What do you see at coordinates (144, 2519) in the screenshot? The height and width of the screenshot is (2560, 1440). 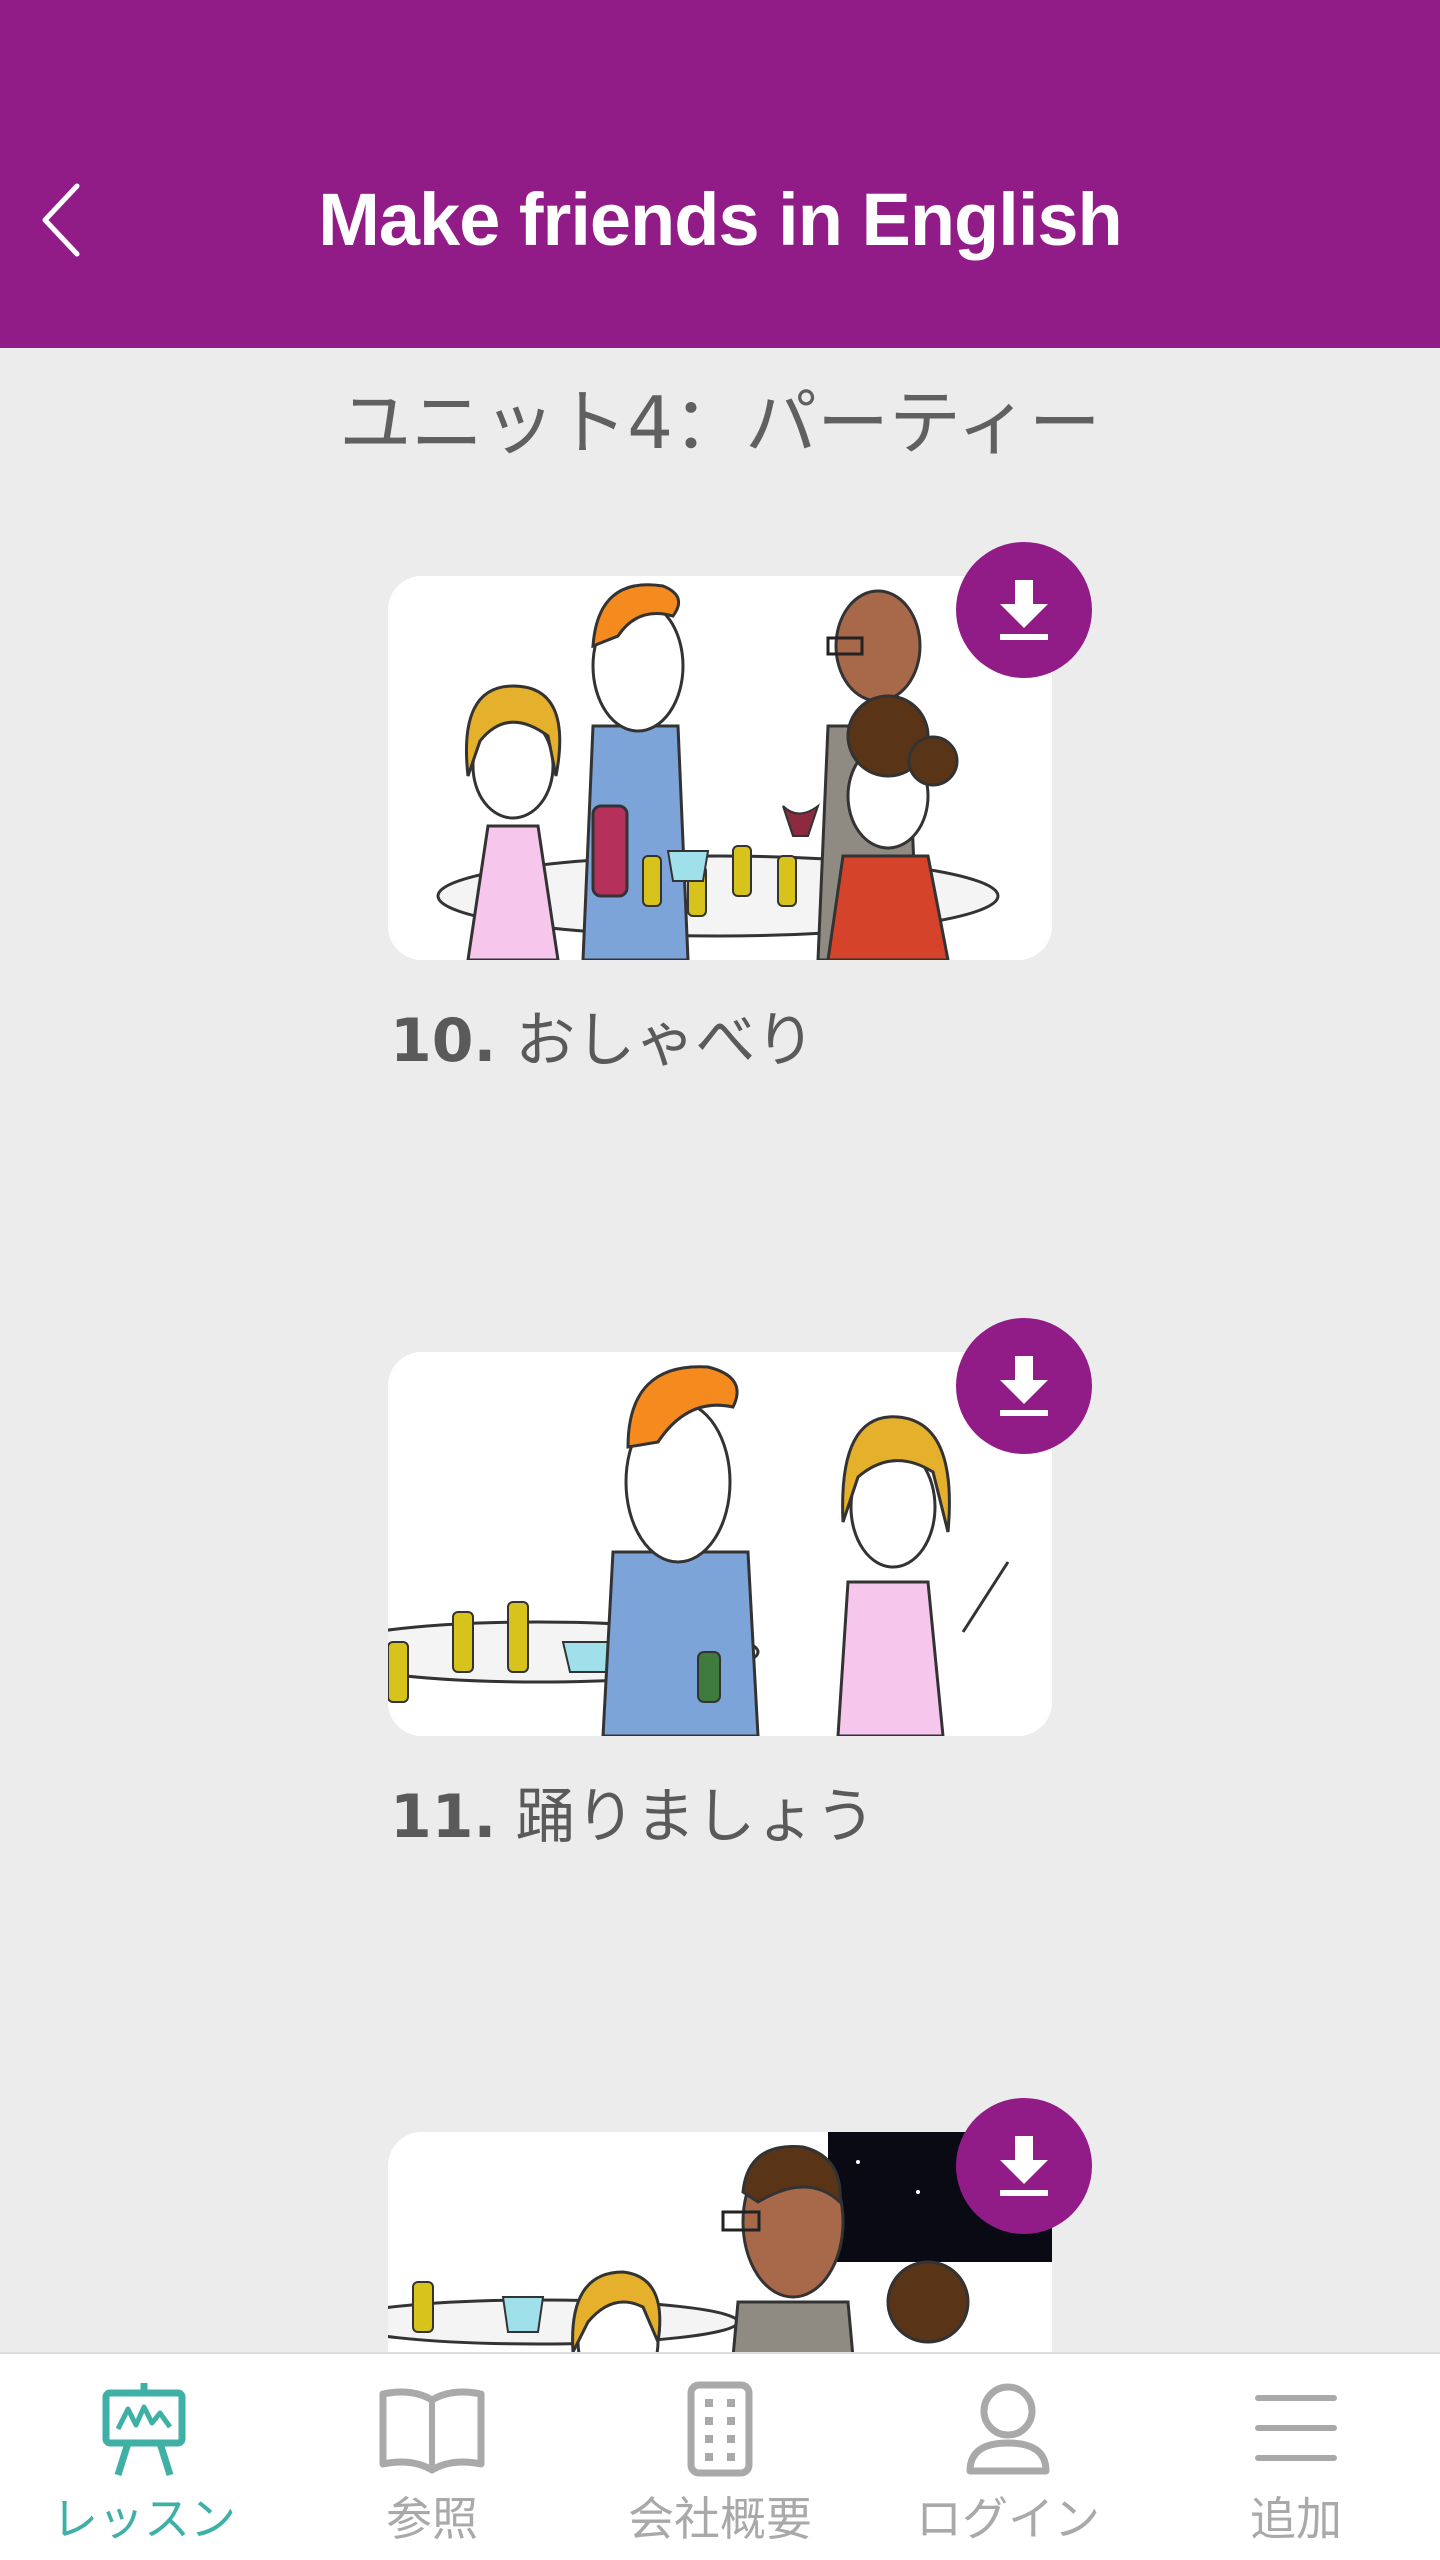 I see `tab-label: レッスン` at bounding box center [144, 2519].